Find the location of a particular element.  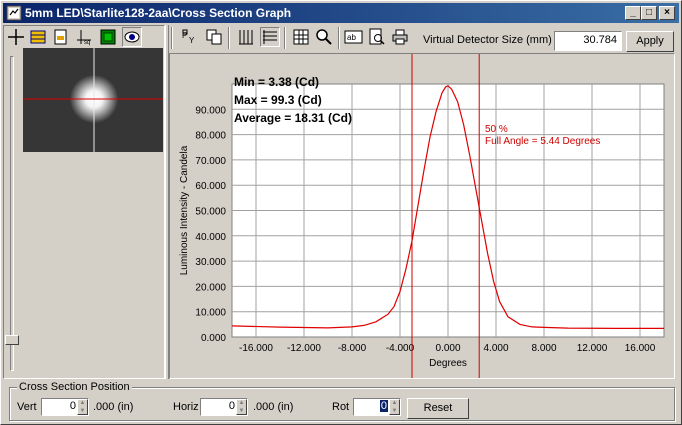

text-label-icon: ab is located at coordinates (353, 37).